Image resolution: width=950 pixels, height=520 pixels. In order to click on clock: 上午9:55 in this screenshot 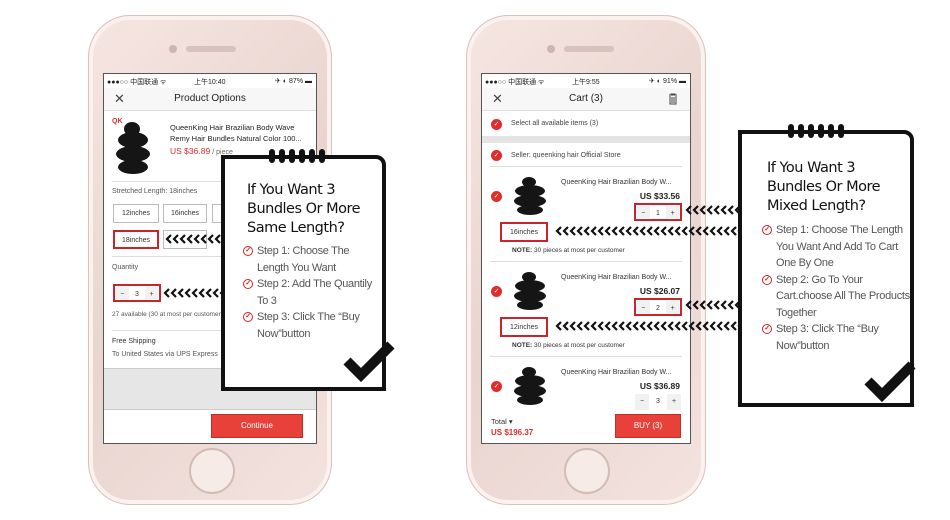, I will do `click(586, 82)`.